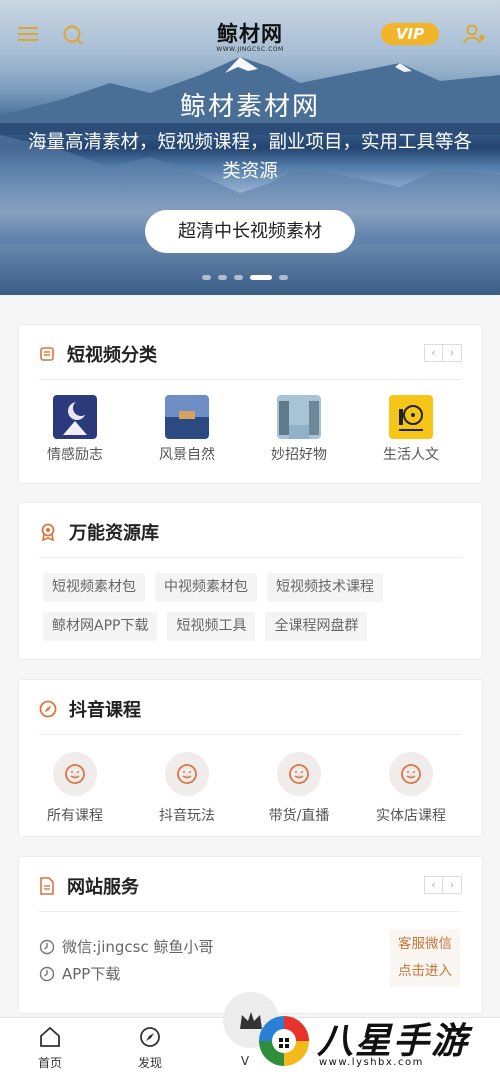  I want to click on douyin-course-card: 抖音课程 所有课程 抖音玩法 带货/直播 实体店课程, so click(250, 758).